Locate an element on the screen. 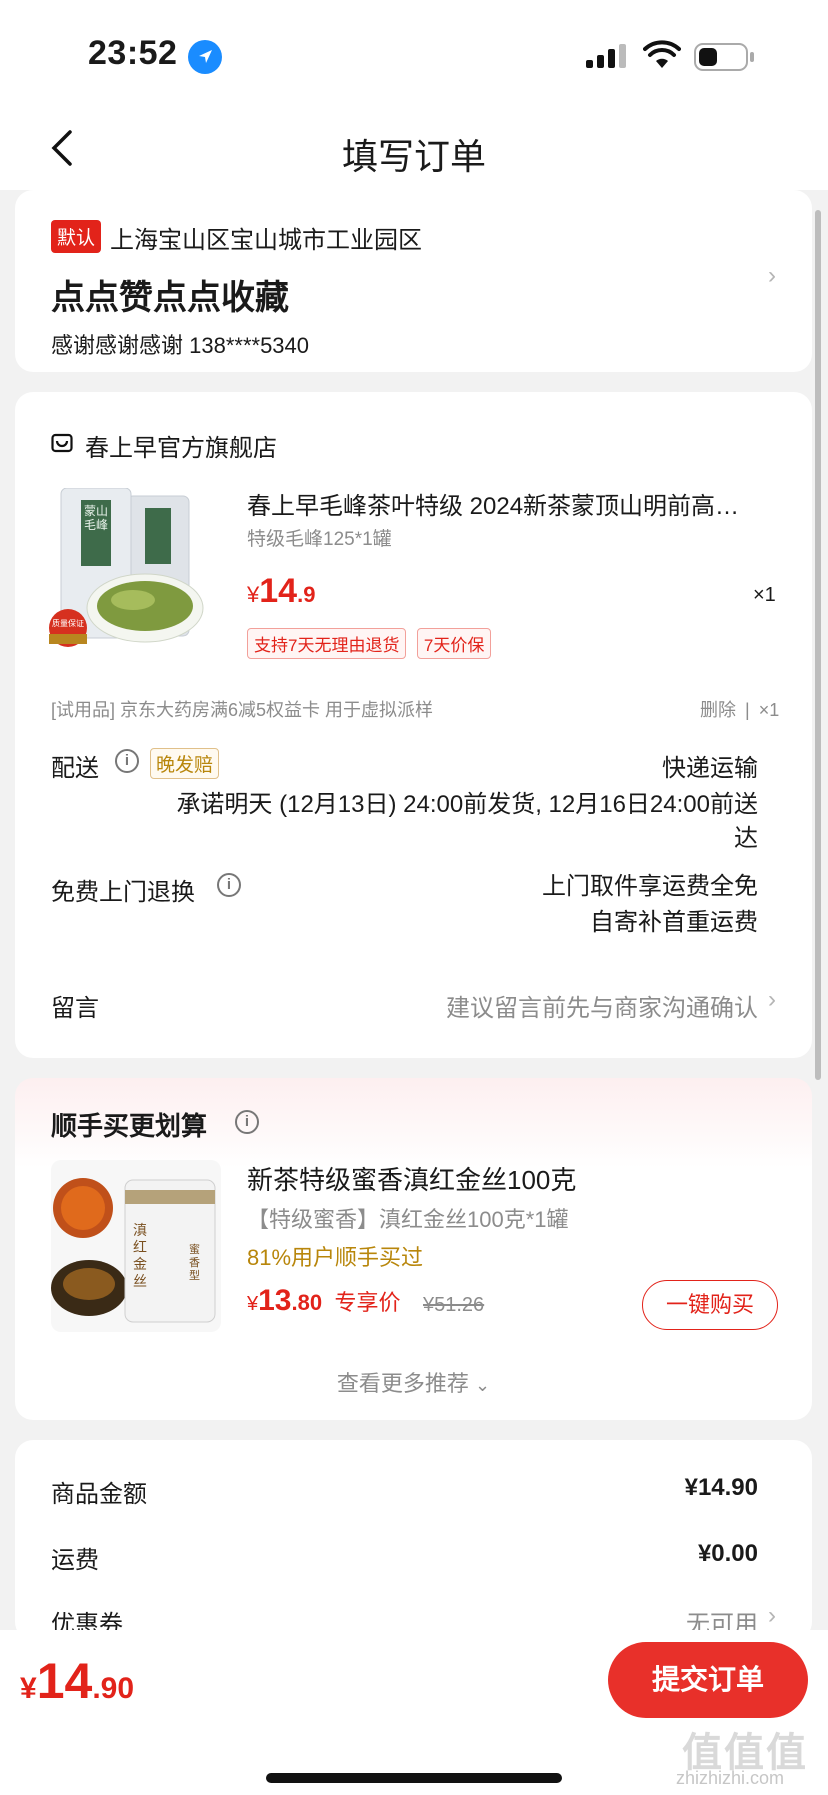 The image size is (828, 1795). wifi-icon is located at coordinates (662, 57).